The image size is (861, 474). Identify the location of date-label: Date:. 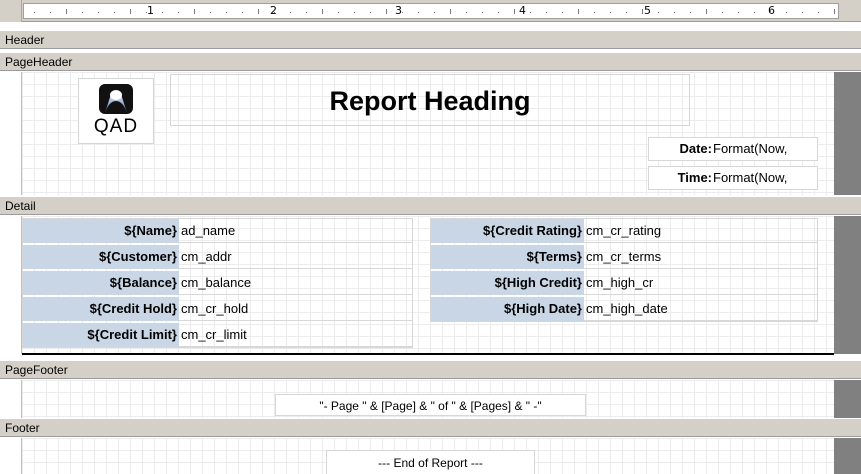
(695, 148).